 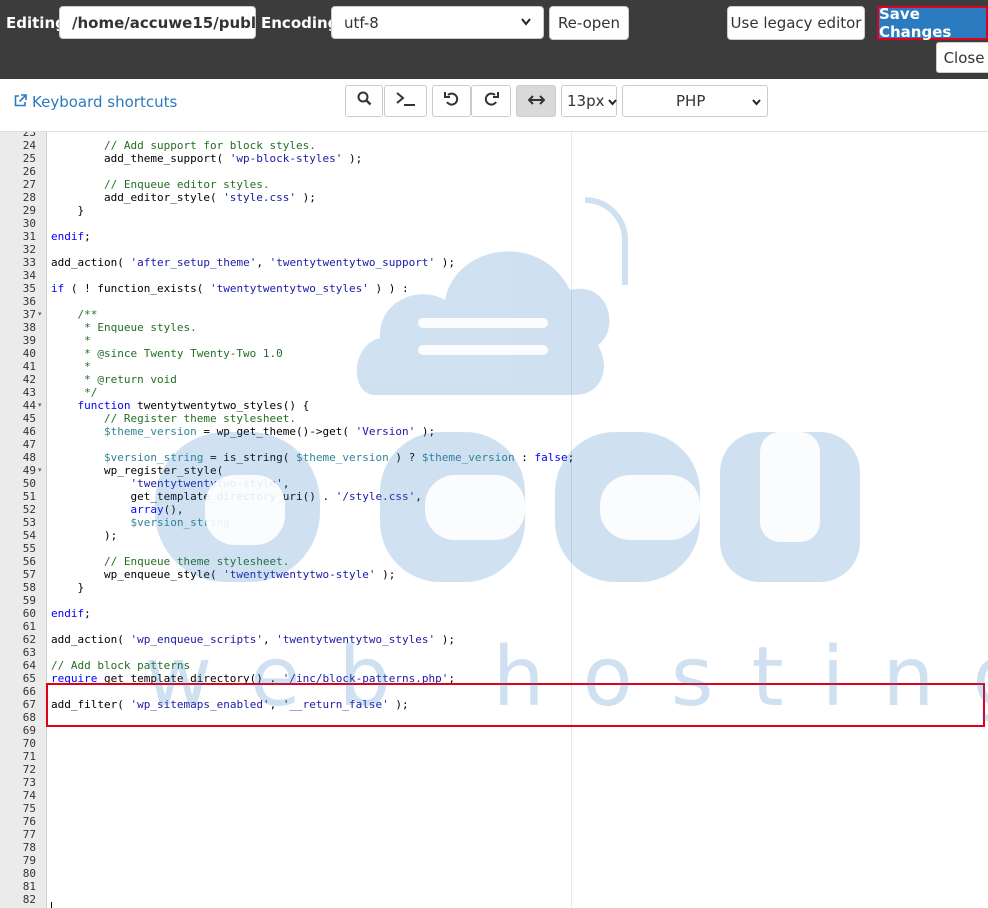 What do you see at coordinates (173, 509) in the screenshot?
I see `code-token: (),` at bounding box center [173, 509].